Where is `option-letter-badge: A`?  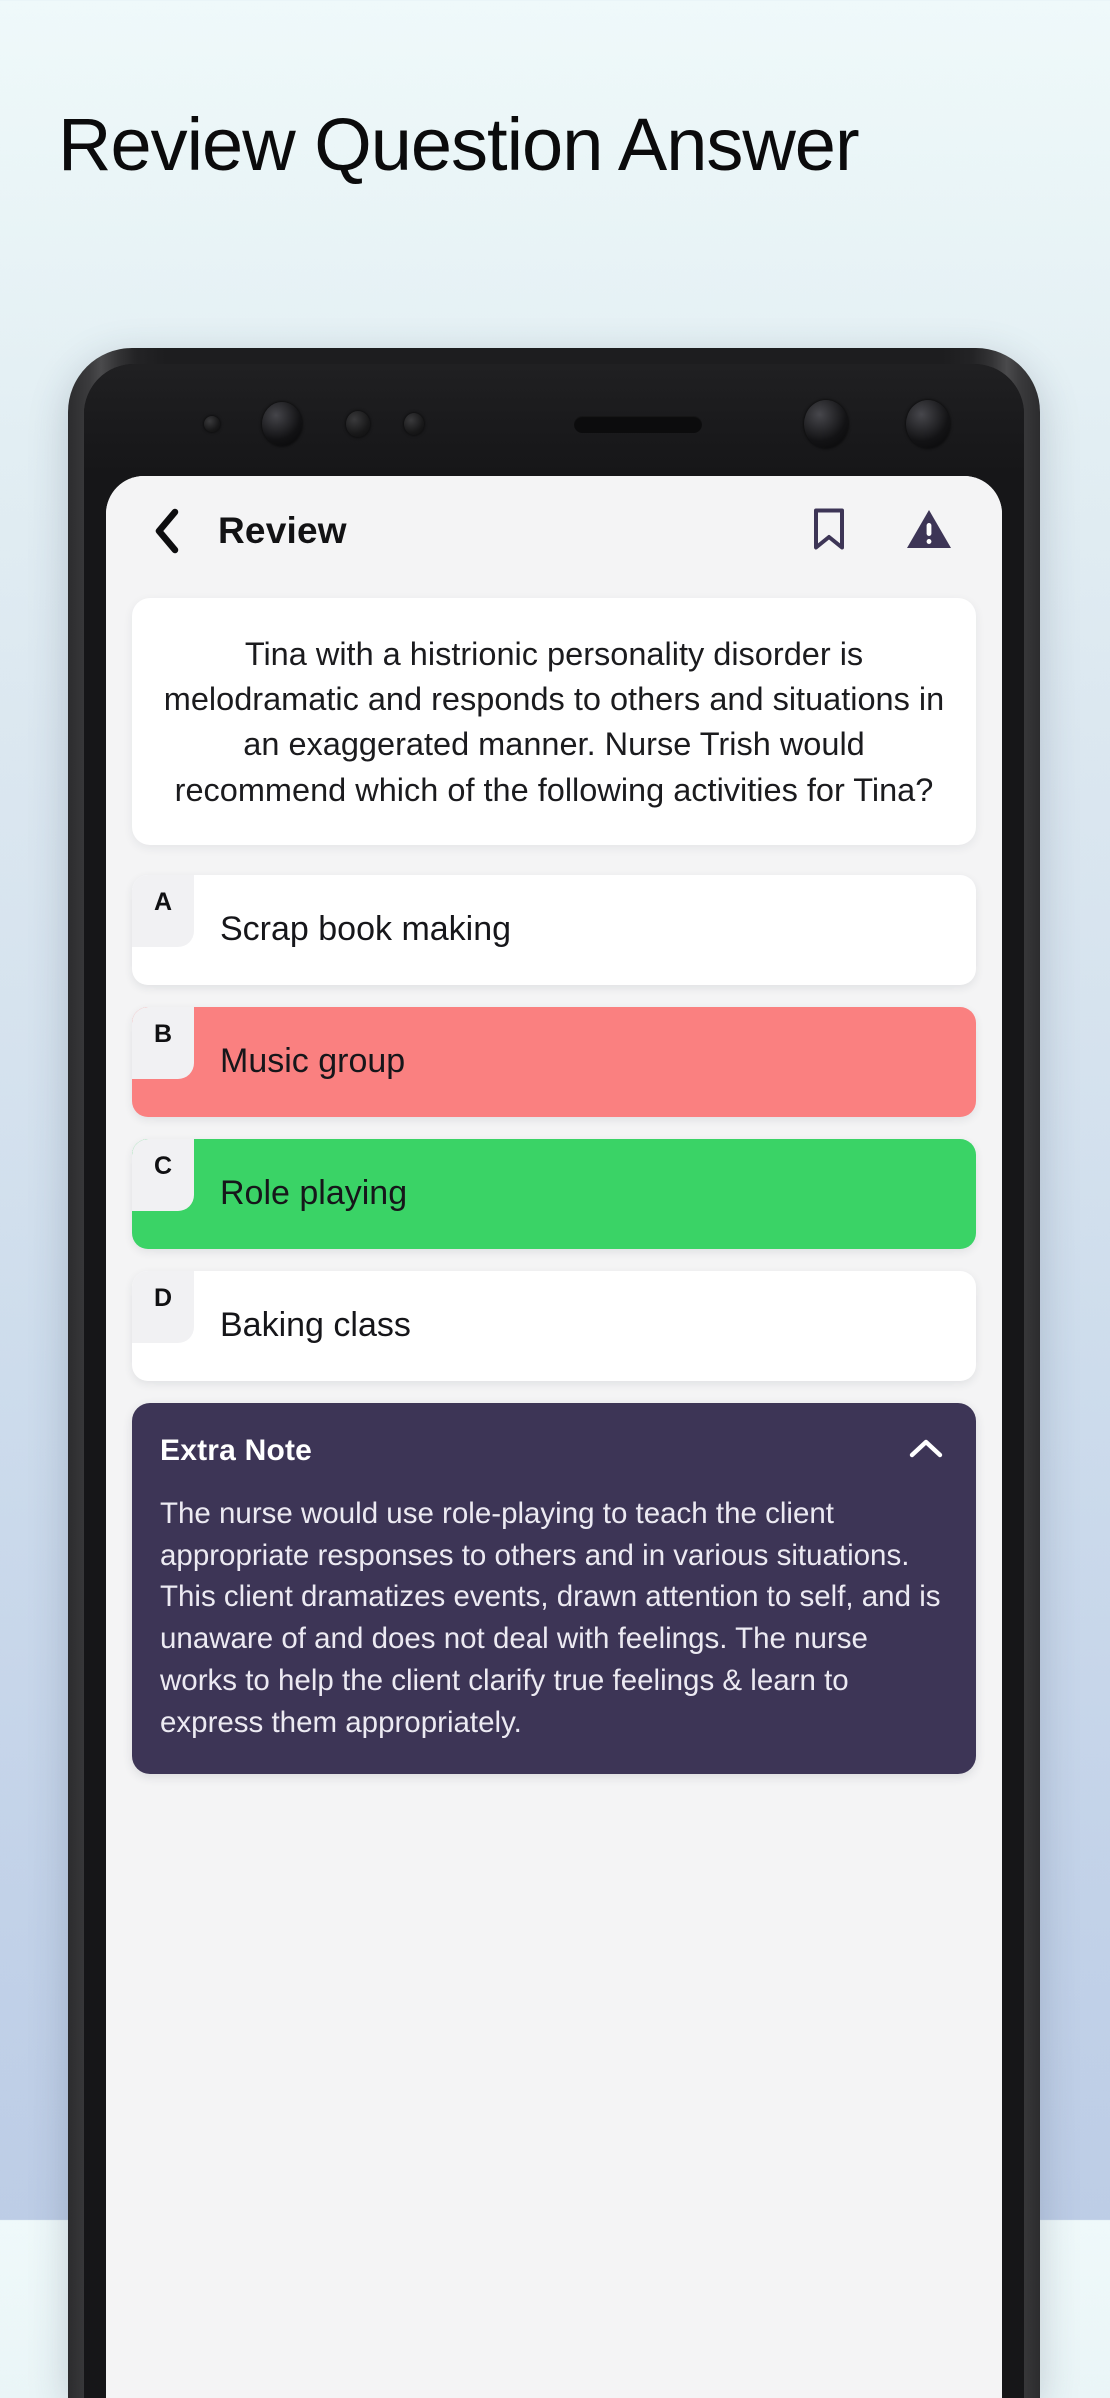 option-letter-badge: A is located at coordinates (163, 910).